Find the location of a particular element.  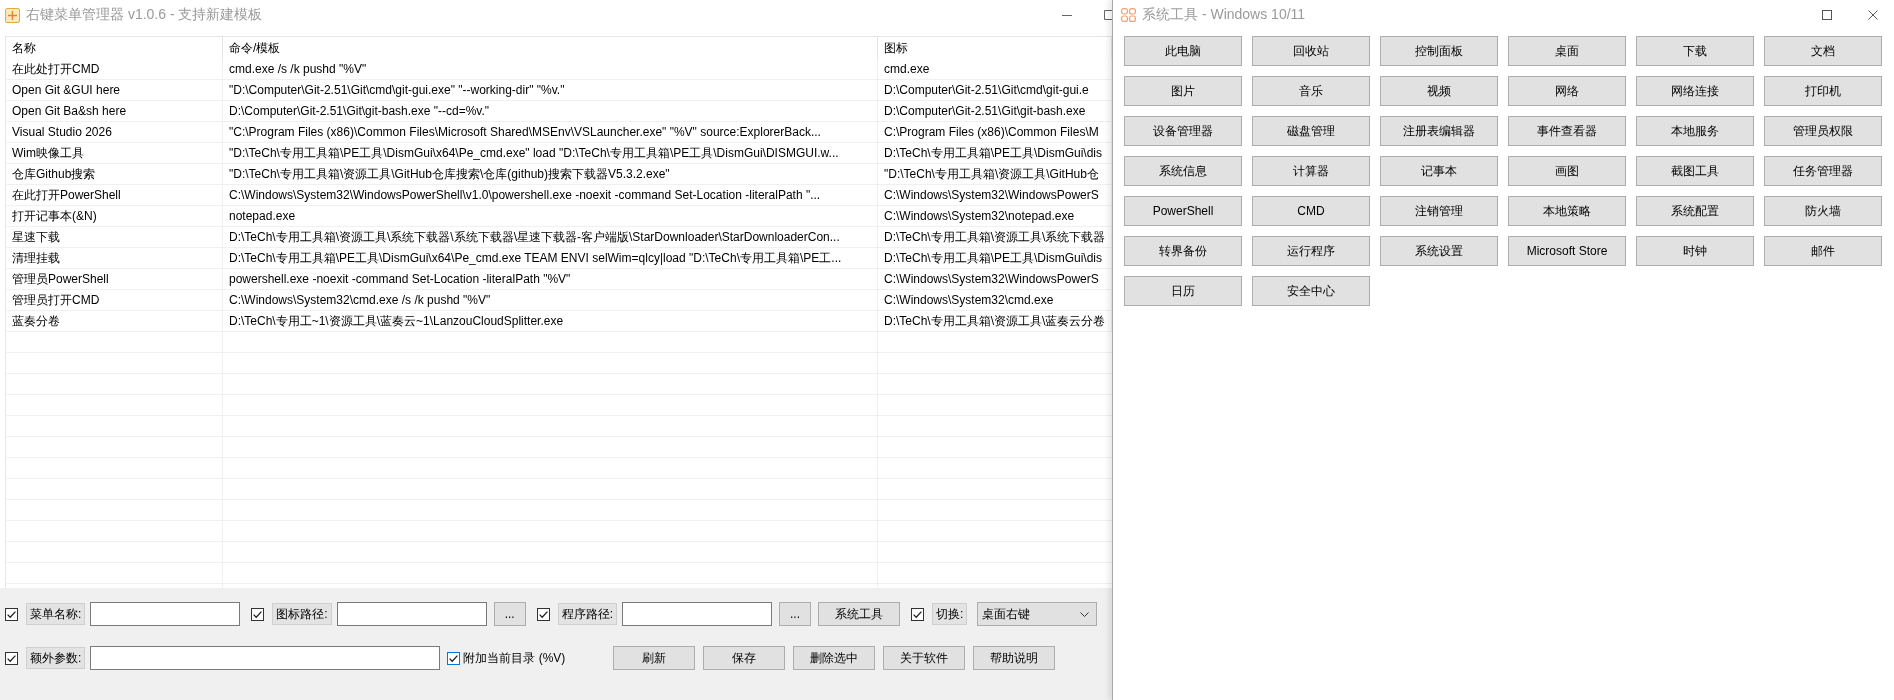

tool-button: 运行程序 is located at coordinates (1311, 251).